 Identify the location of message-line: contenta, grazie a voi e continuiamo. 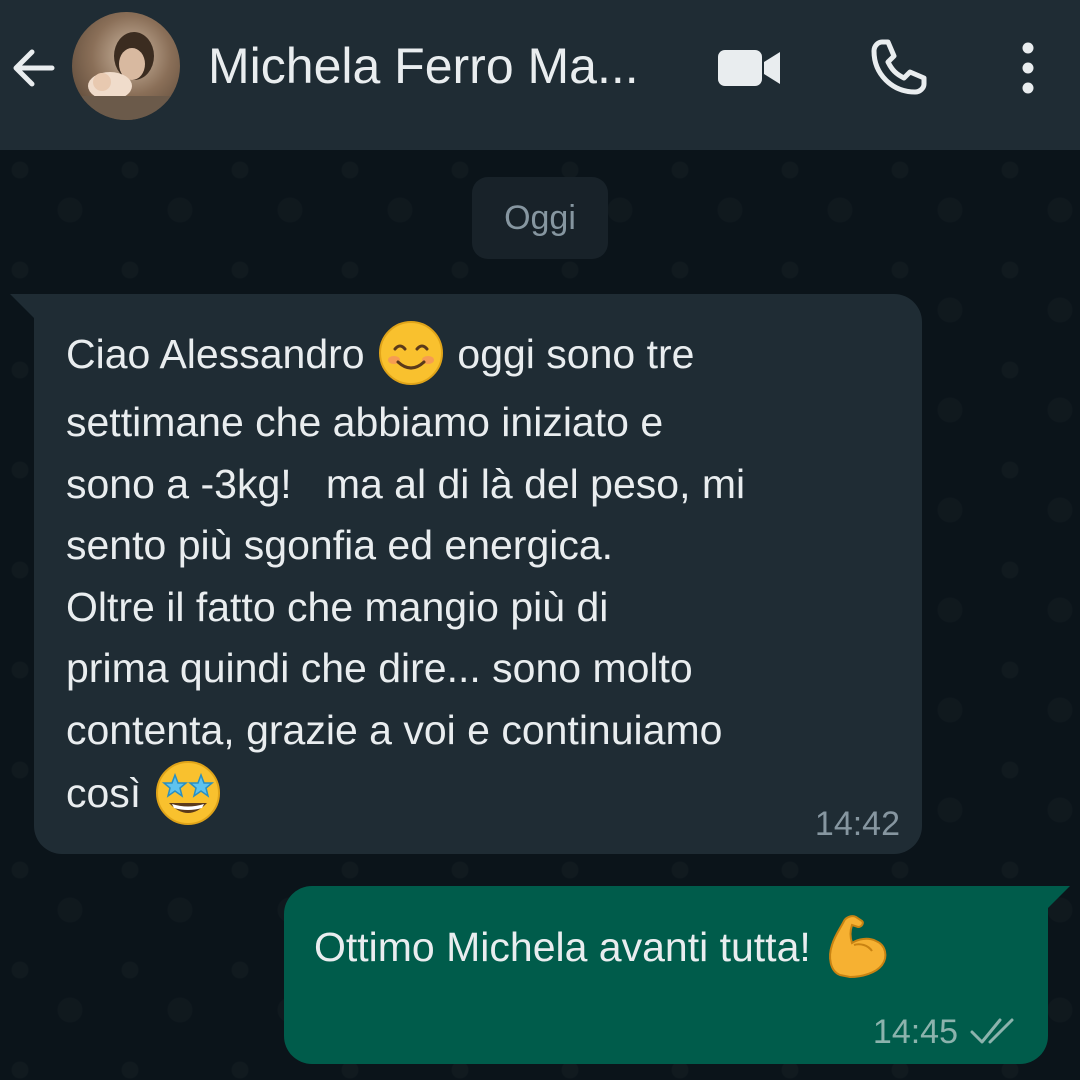
(394, 729).